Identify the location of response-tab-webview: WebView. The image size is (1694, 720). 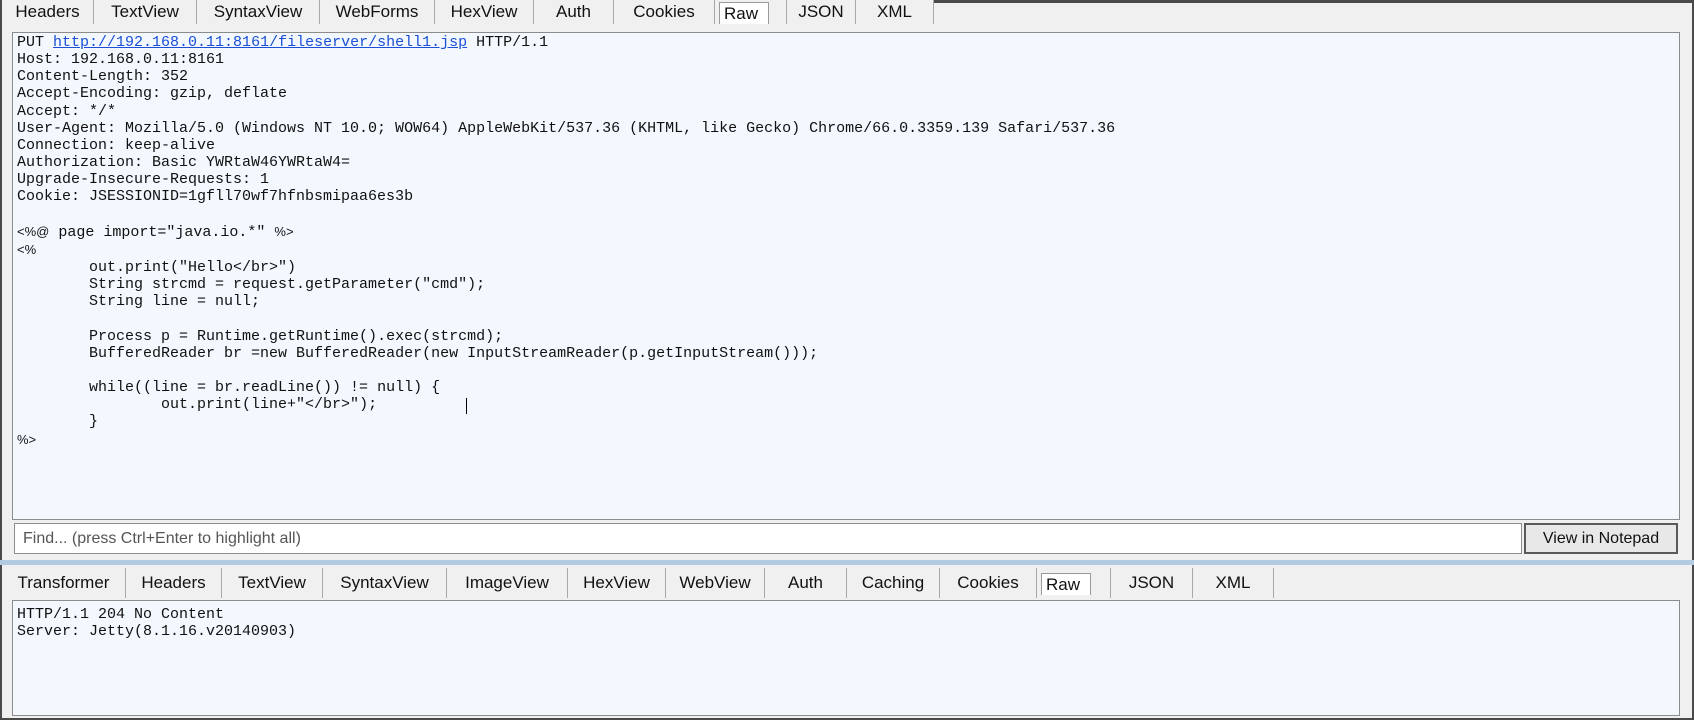
(715, 583).